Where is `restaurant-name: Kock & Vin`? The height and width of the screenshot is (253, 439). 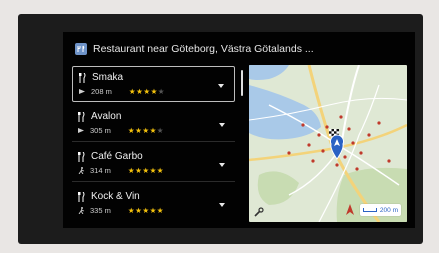 restaurant-name: Kock & Vin is located at coordinates (115, 196).